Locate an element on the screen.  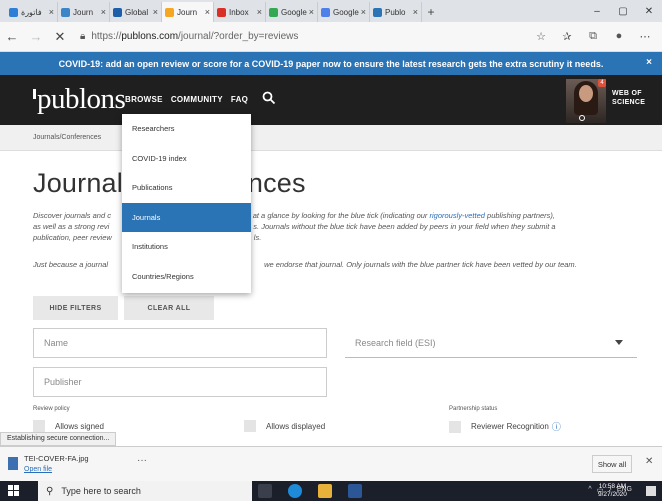
url-host: publons.com is located at coordinates (150, 36).